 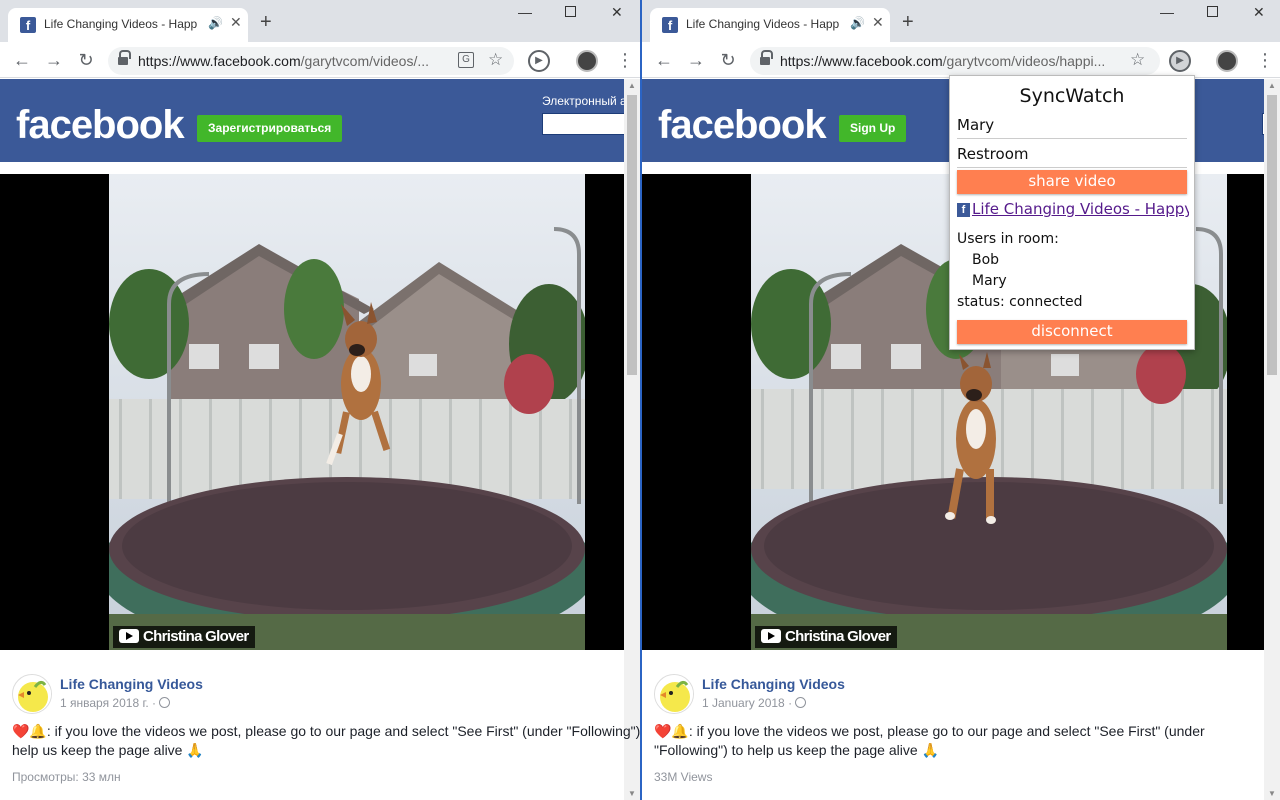 I want to click on room-field: Restroom, so click(x=1072, y=155).